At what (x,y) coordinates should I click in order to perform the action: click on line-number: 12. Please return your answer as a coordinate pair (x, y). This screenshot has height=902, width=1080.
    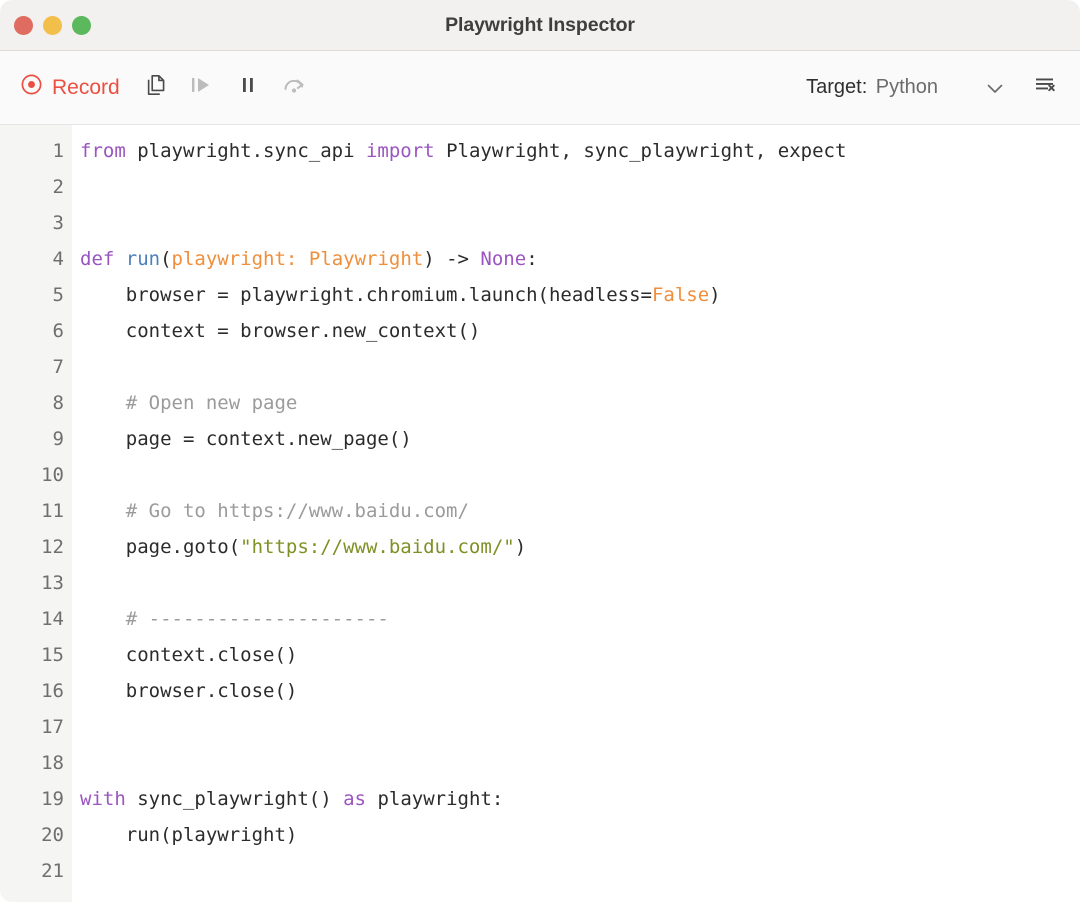
    Looking at the image, I should click on (52, 547).